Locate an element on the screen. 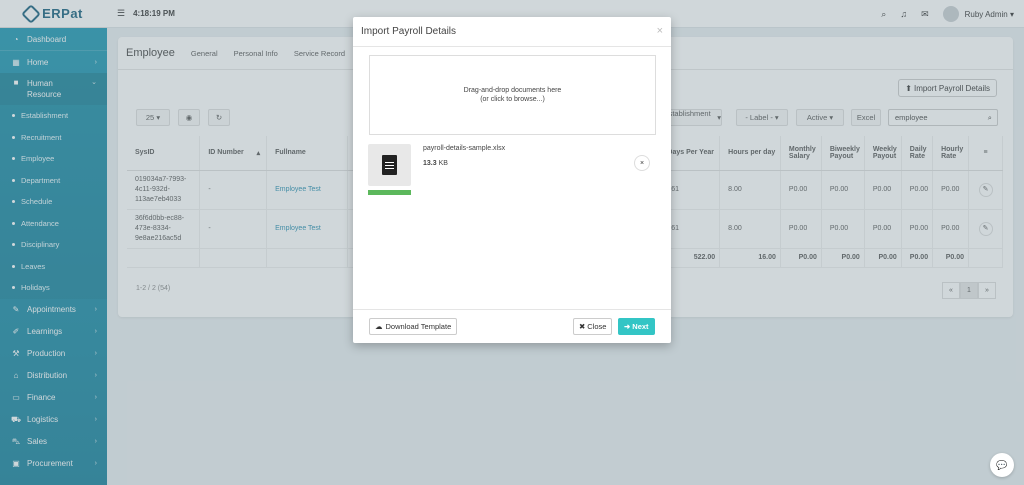 This screenshot has width=1024, height=485. document-icon is located at coordinates (389, 165).